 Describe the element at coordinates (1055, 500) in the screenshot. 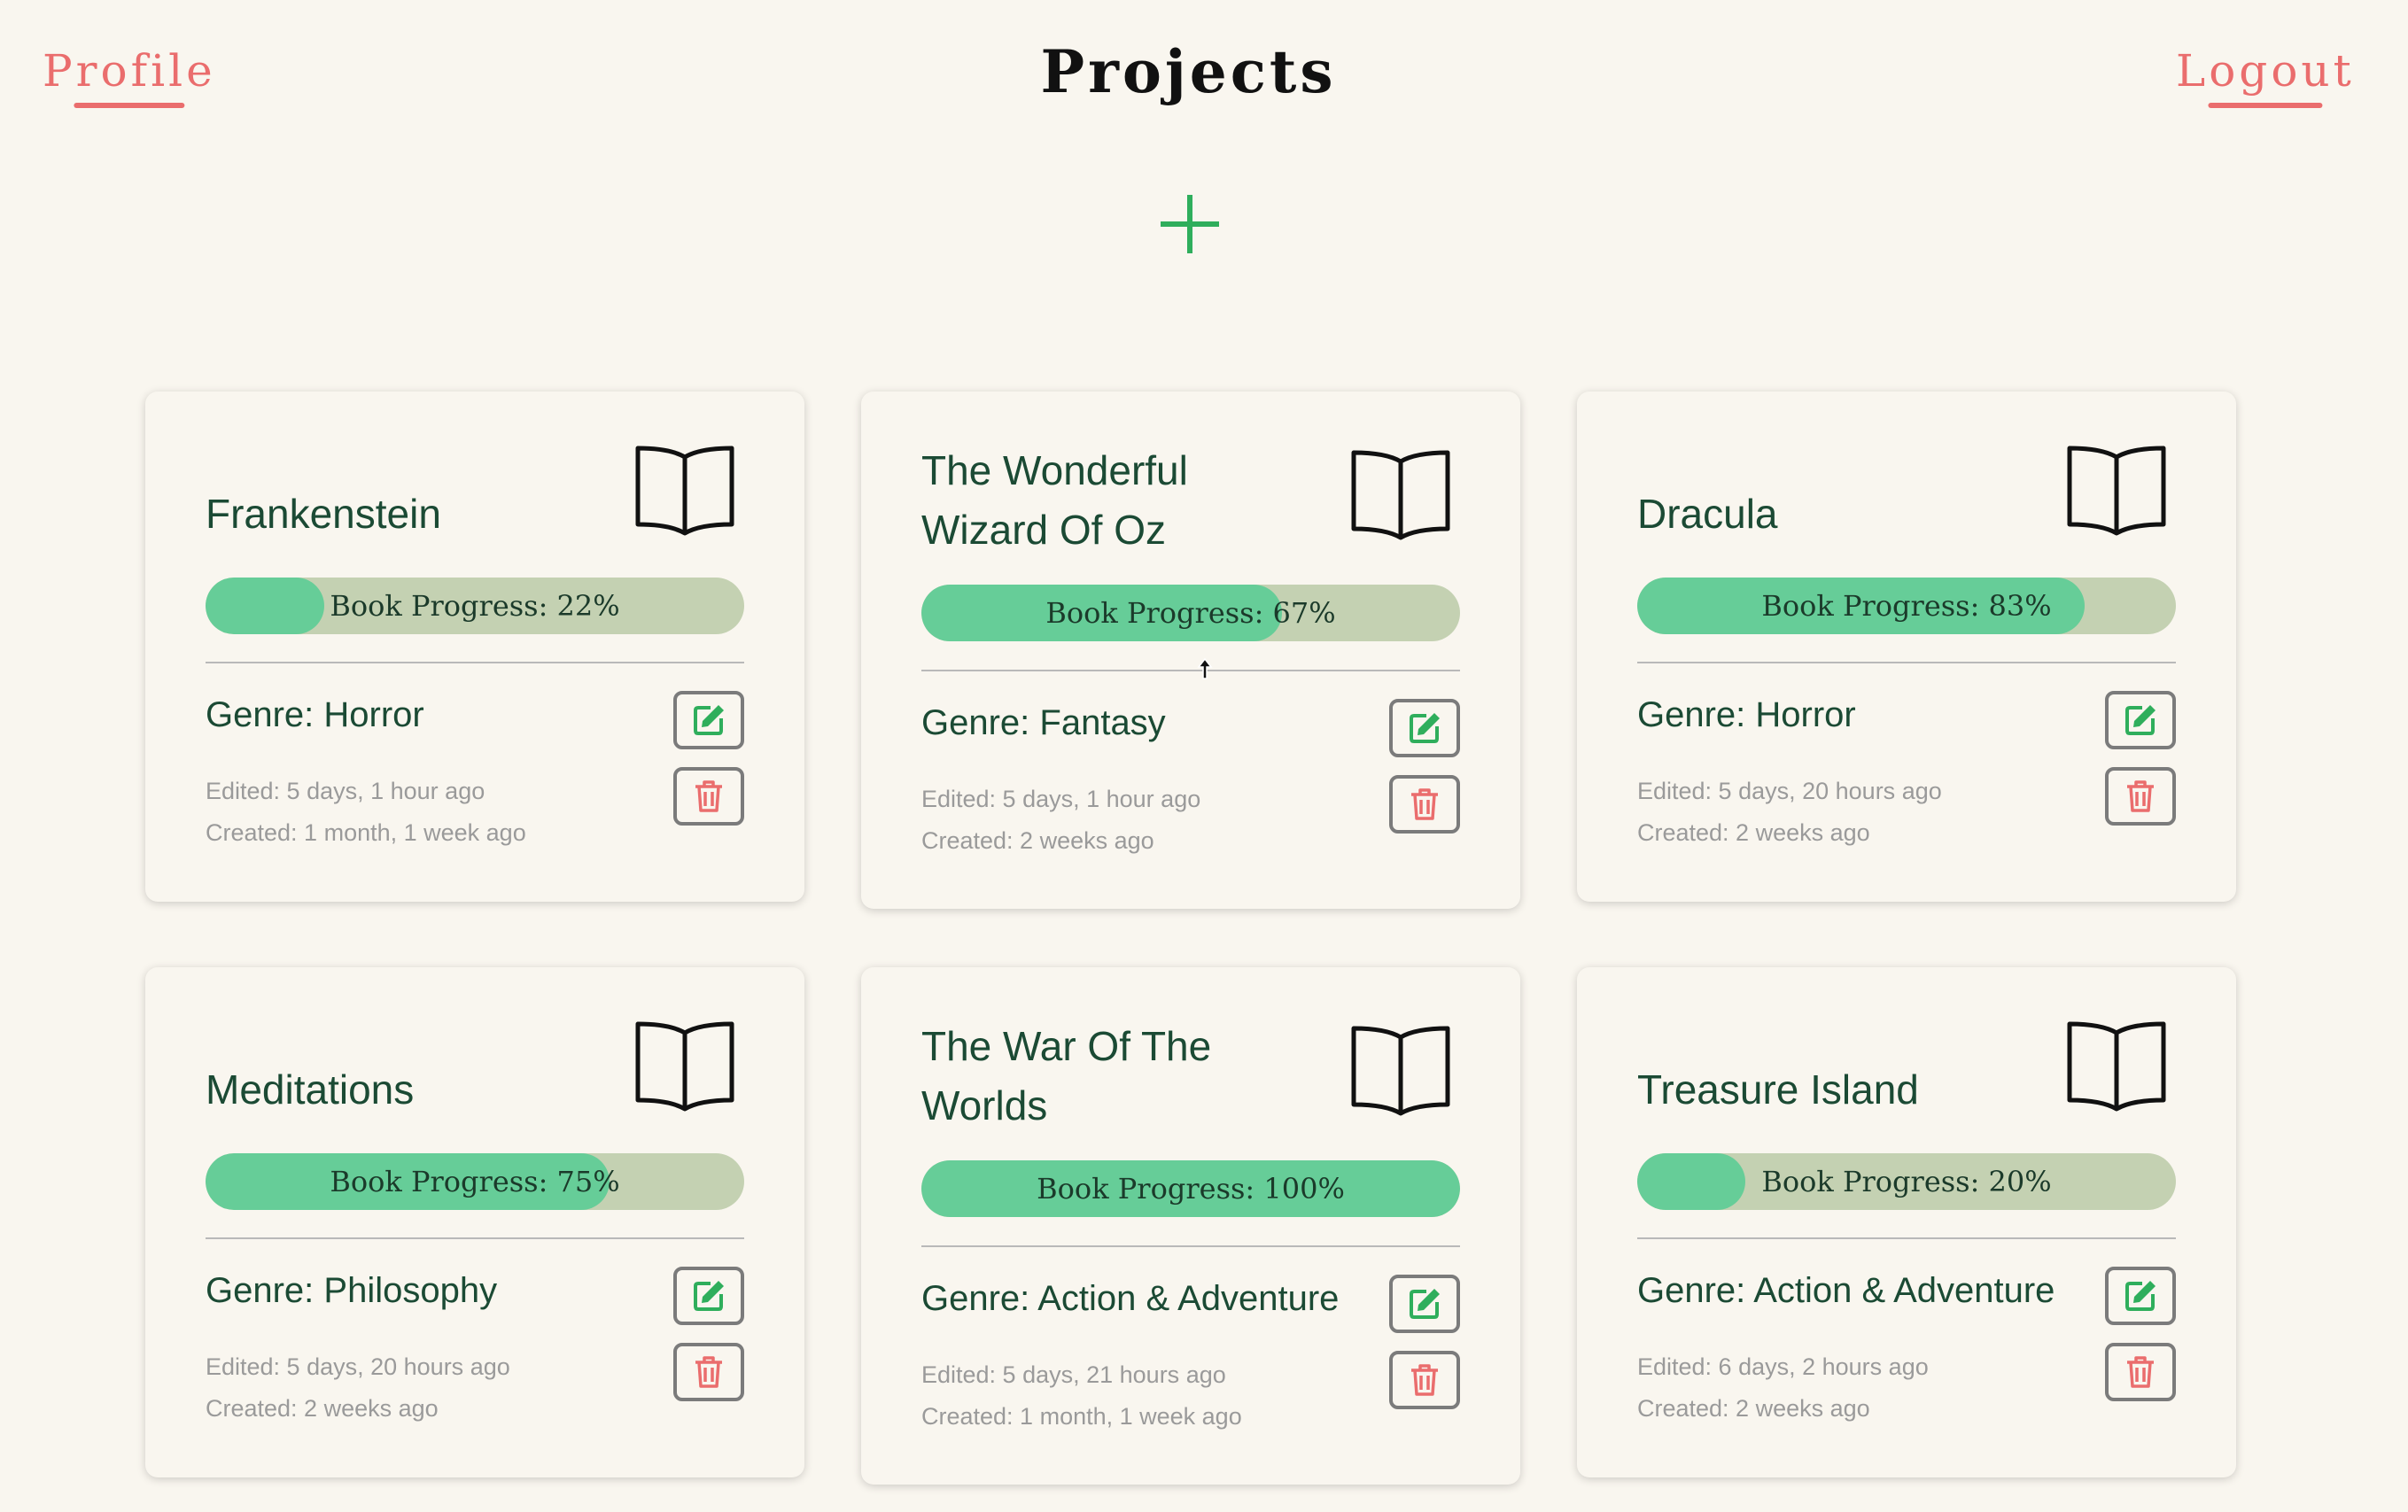

I see `project-title: The Wonderful Wizard Of Oz` at that location.